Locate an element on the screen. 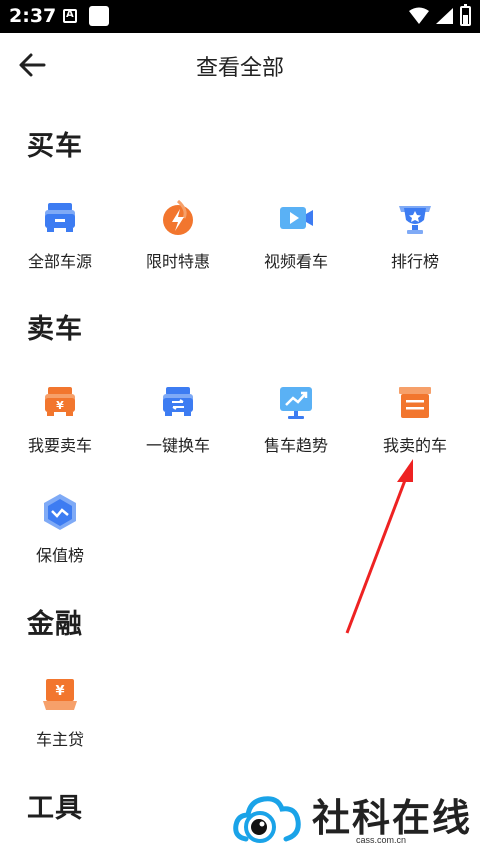 This screenshot has width=480, height=855. item-label: 售车趋势 is located at coordinates (295, 445).